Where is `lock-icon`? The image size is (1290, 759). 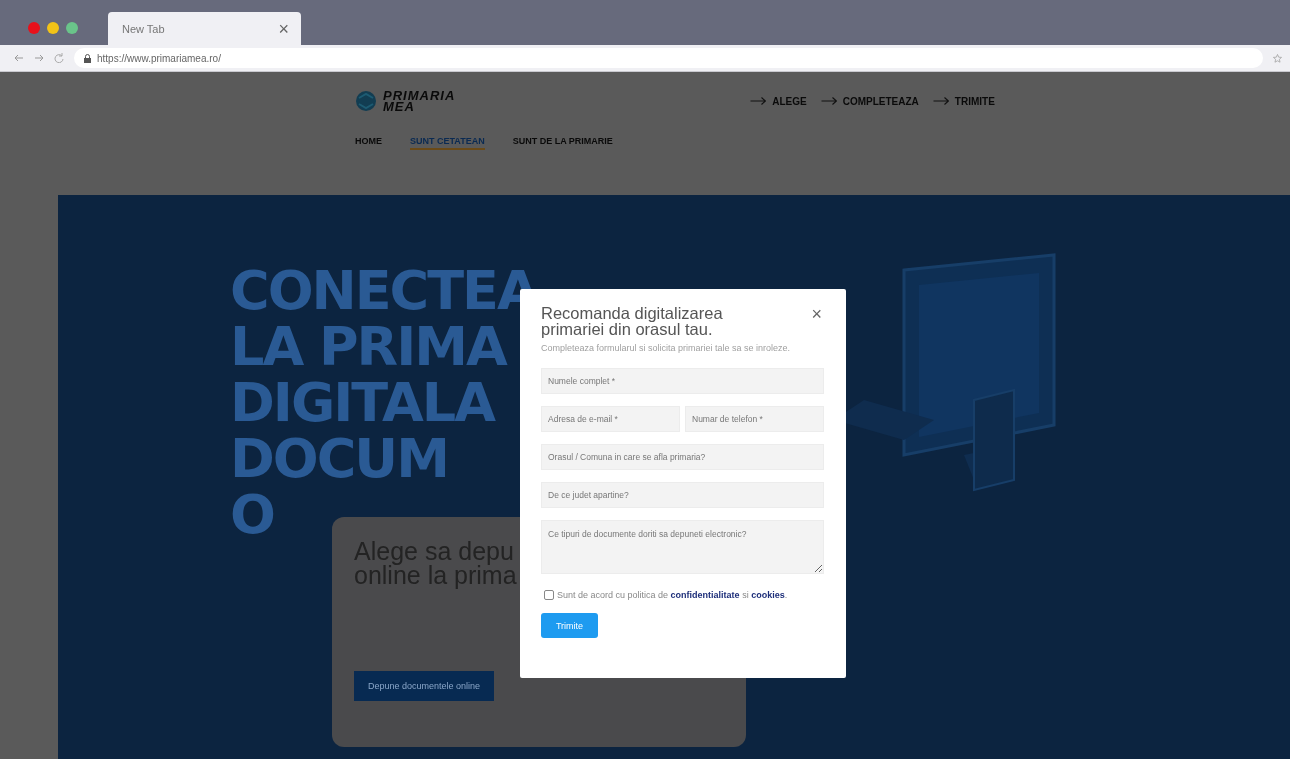 lock-icon is located at coordinates (87, 58).